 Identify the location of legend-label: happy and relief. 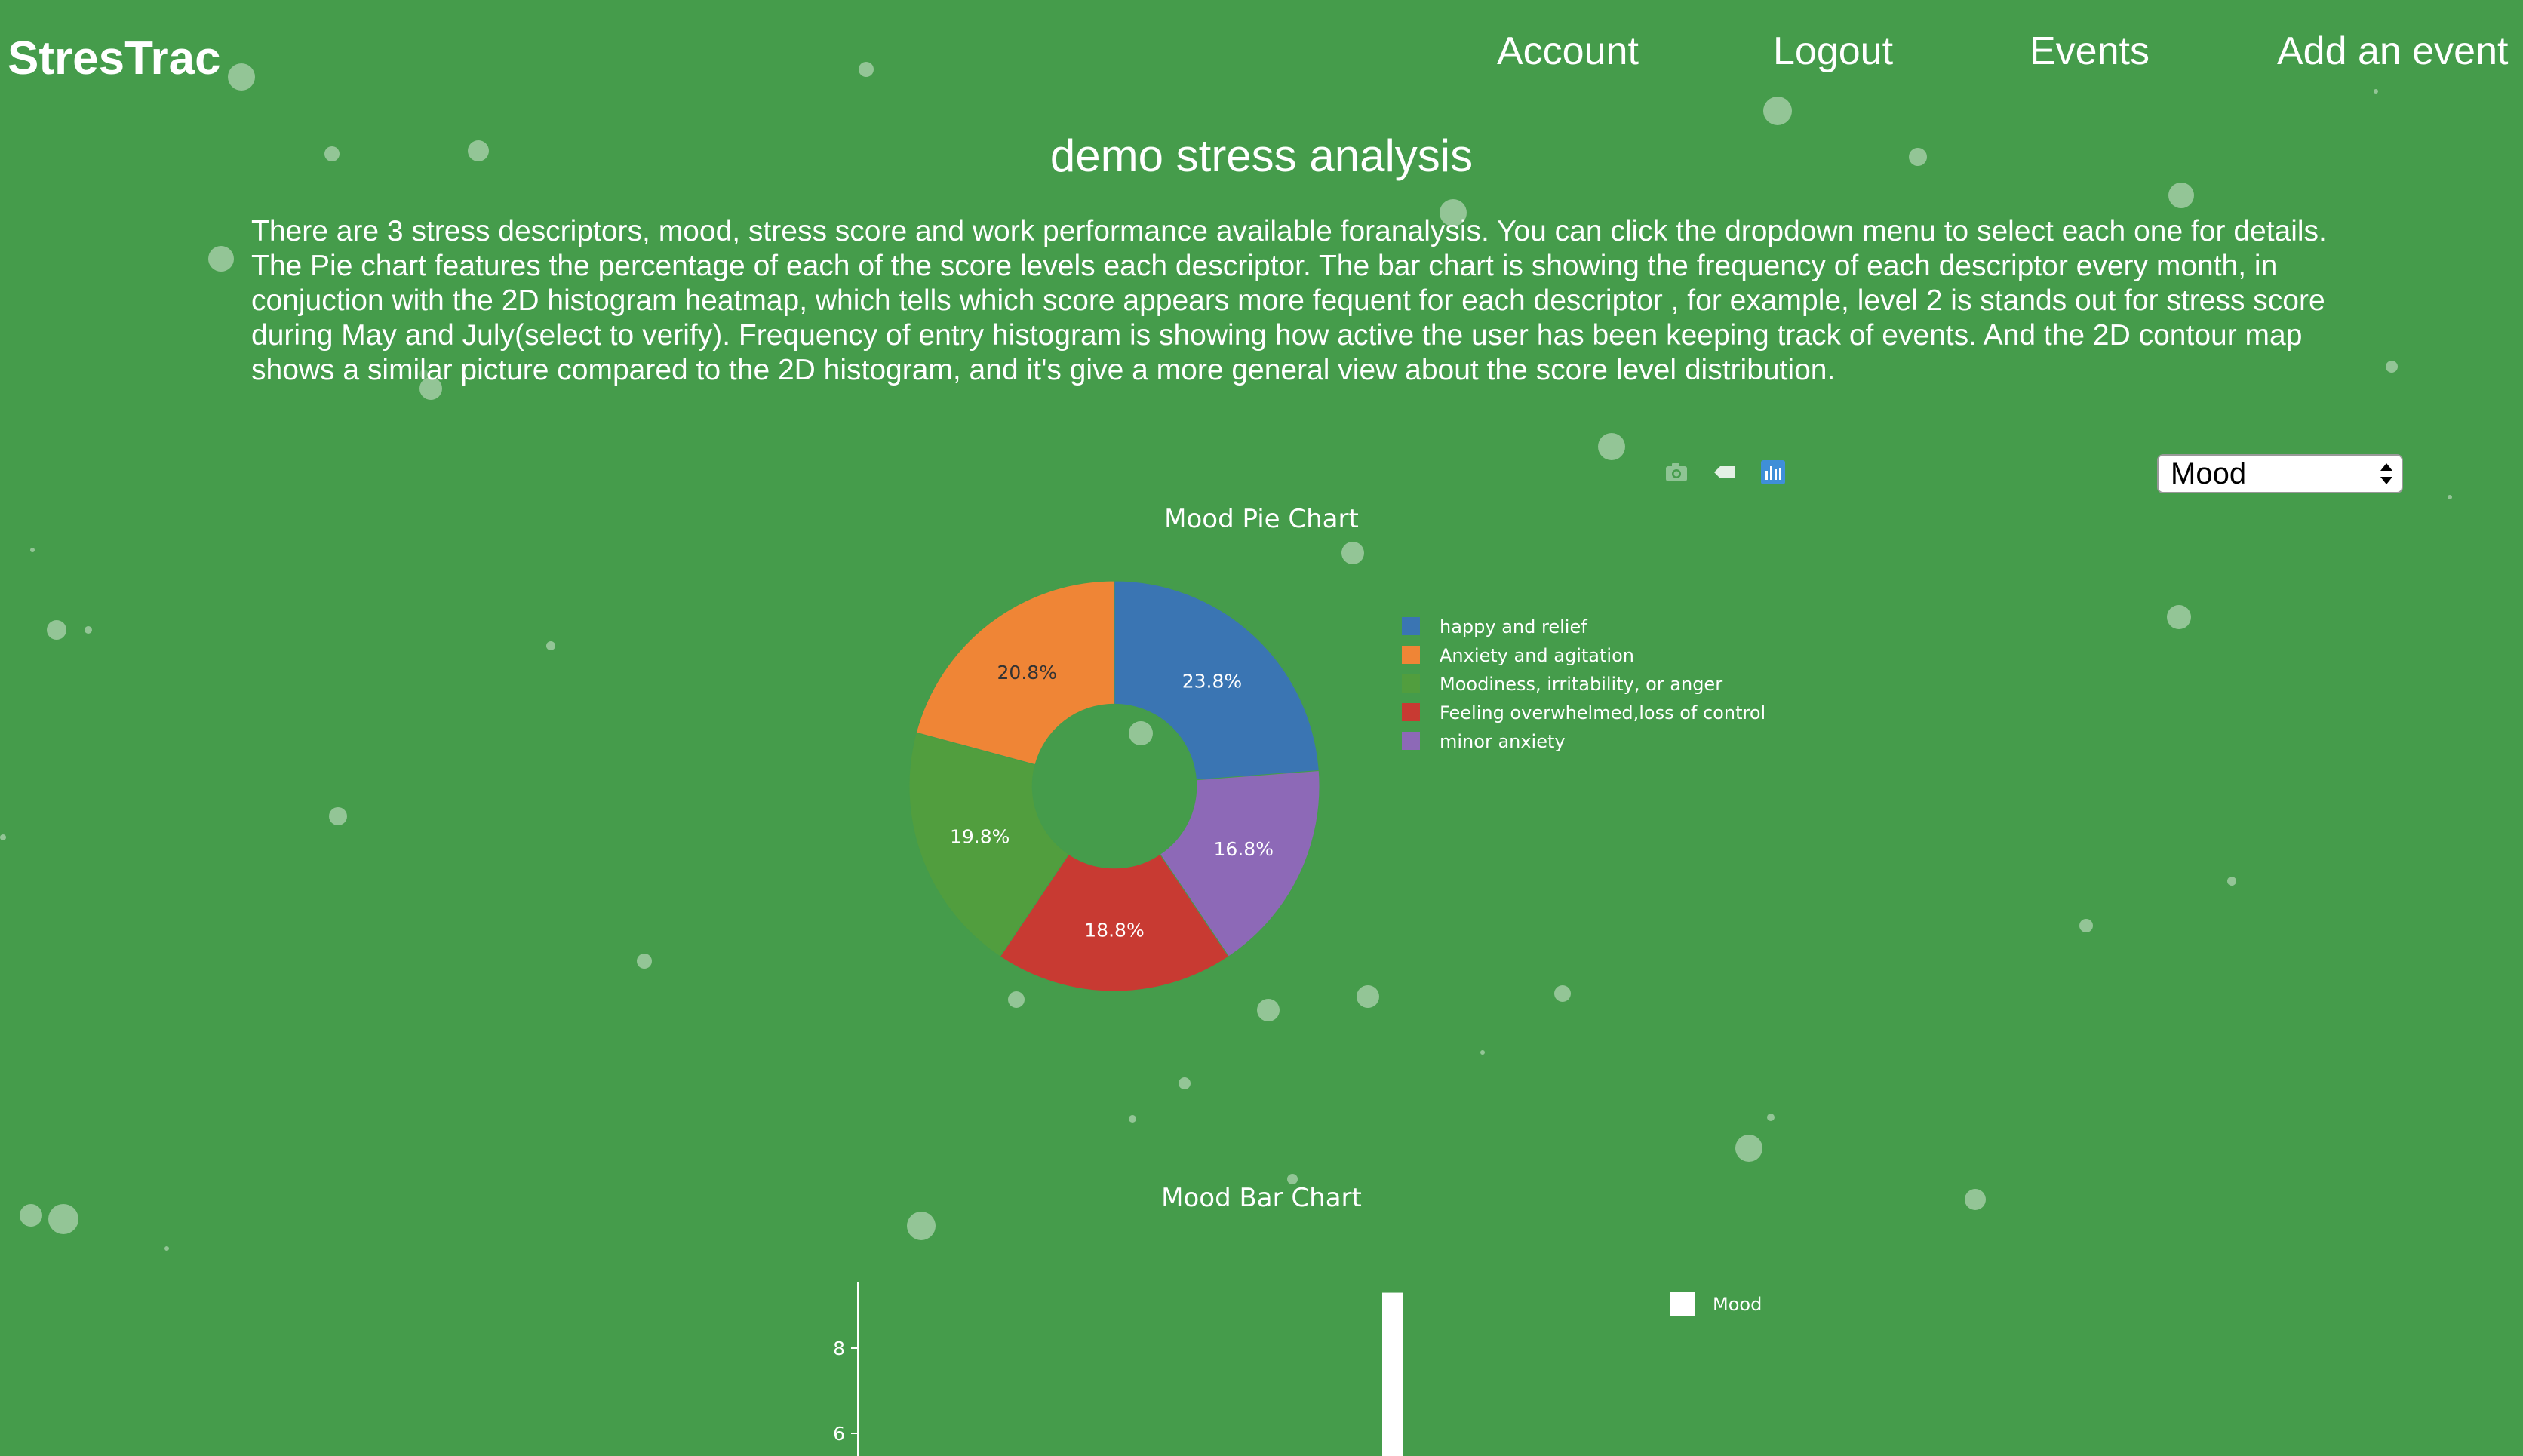
(1513, 626).